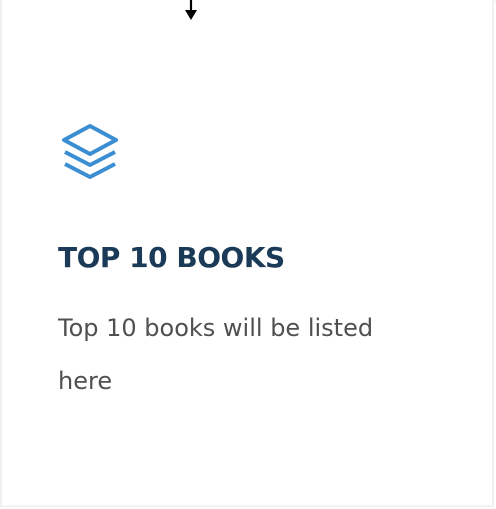 The width and height of the screenshot is (496, 509). What do you see at coordinates (171, 257) in the screenshot?
I see `card-title: TOP 10 BOOKS` at bounding box center [171, 257].